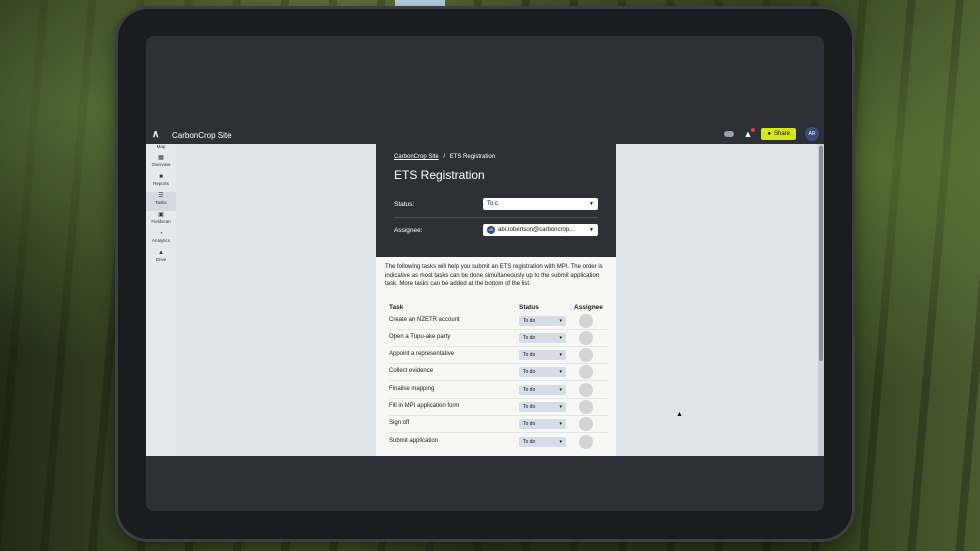 This screenshot has height=551, width=980. Describe the element at coordinates (781, 134) in the screenshot. I see `share-label: Share` at that location.